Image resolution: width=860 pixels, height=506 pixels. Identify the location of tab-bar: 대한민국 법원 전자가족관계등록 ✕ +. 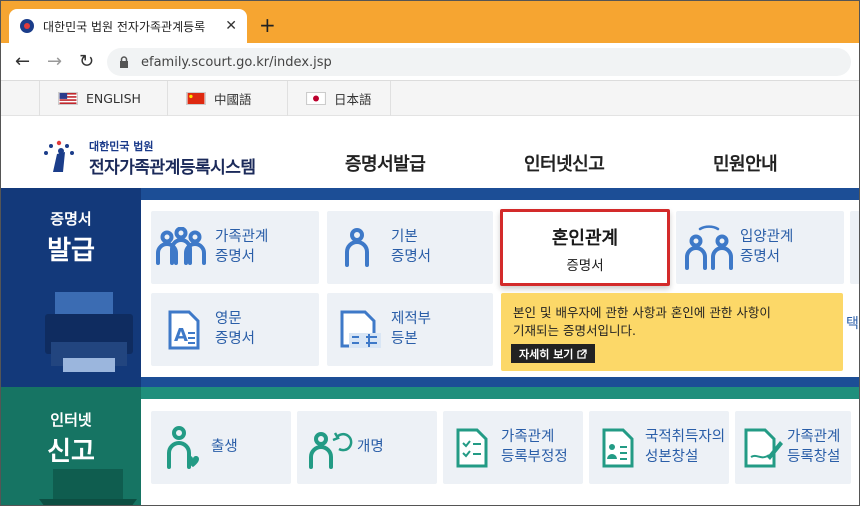
(430, 22).